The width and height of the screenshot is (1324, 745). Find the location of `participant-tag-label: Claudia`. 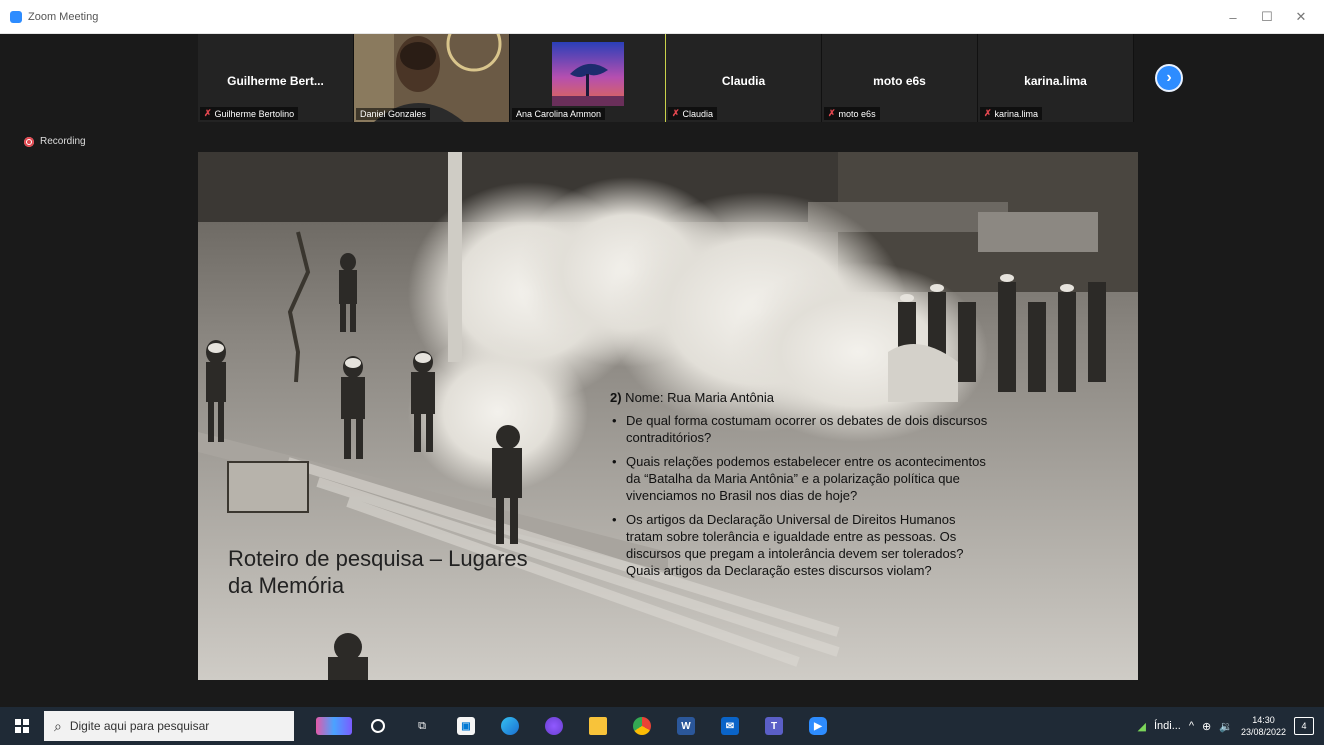

participant-tag-label: Claudia is located at coordinates (698, 113).